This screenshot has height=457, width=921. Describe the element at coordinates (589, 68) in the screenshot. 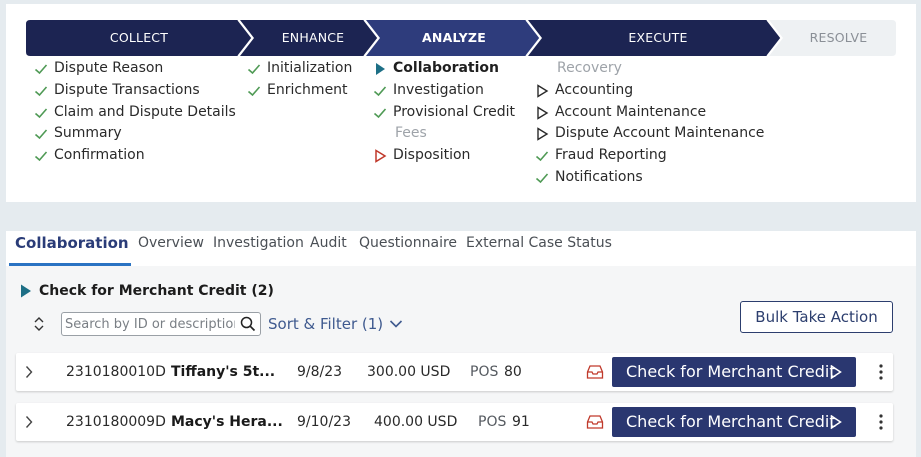

I see `step-label: Recovery` at that location.